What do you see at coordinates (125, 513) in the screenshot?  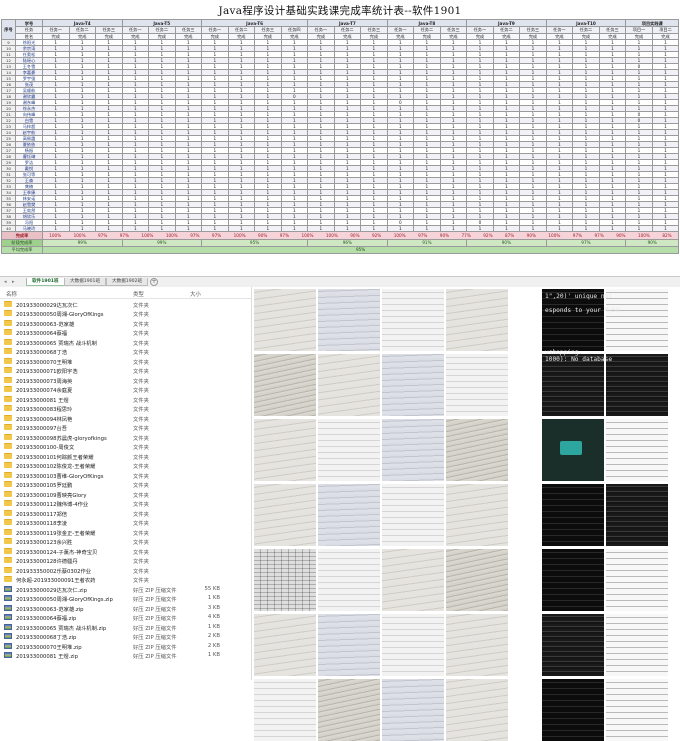 I see `folder-row: 201933000117郑倍 文件夹` at bounding box center [125, 513].